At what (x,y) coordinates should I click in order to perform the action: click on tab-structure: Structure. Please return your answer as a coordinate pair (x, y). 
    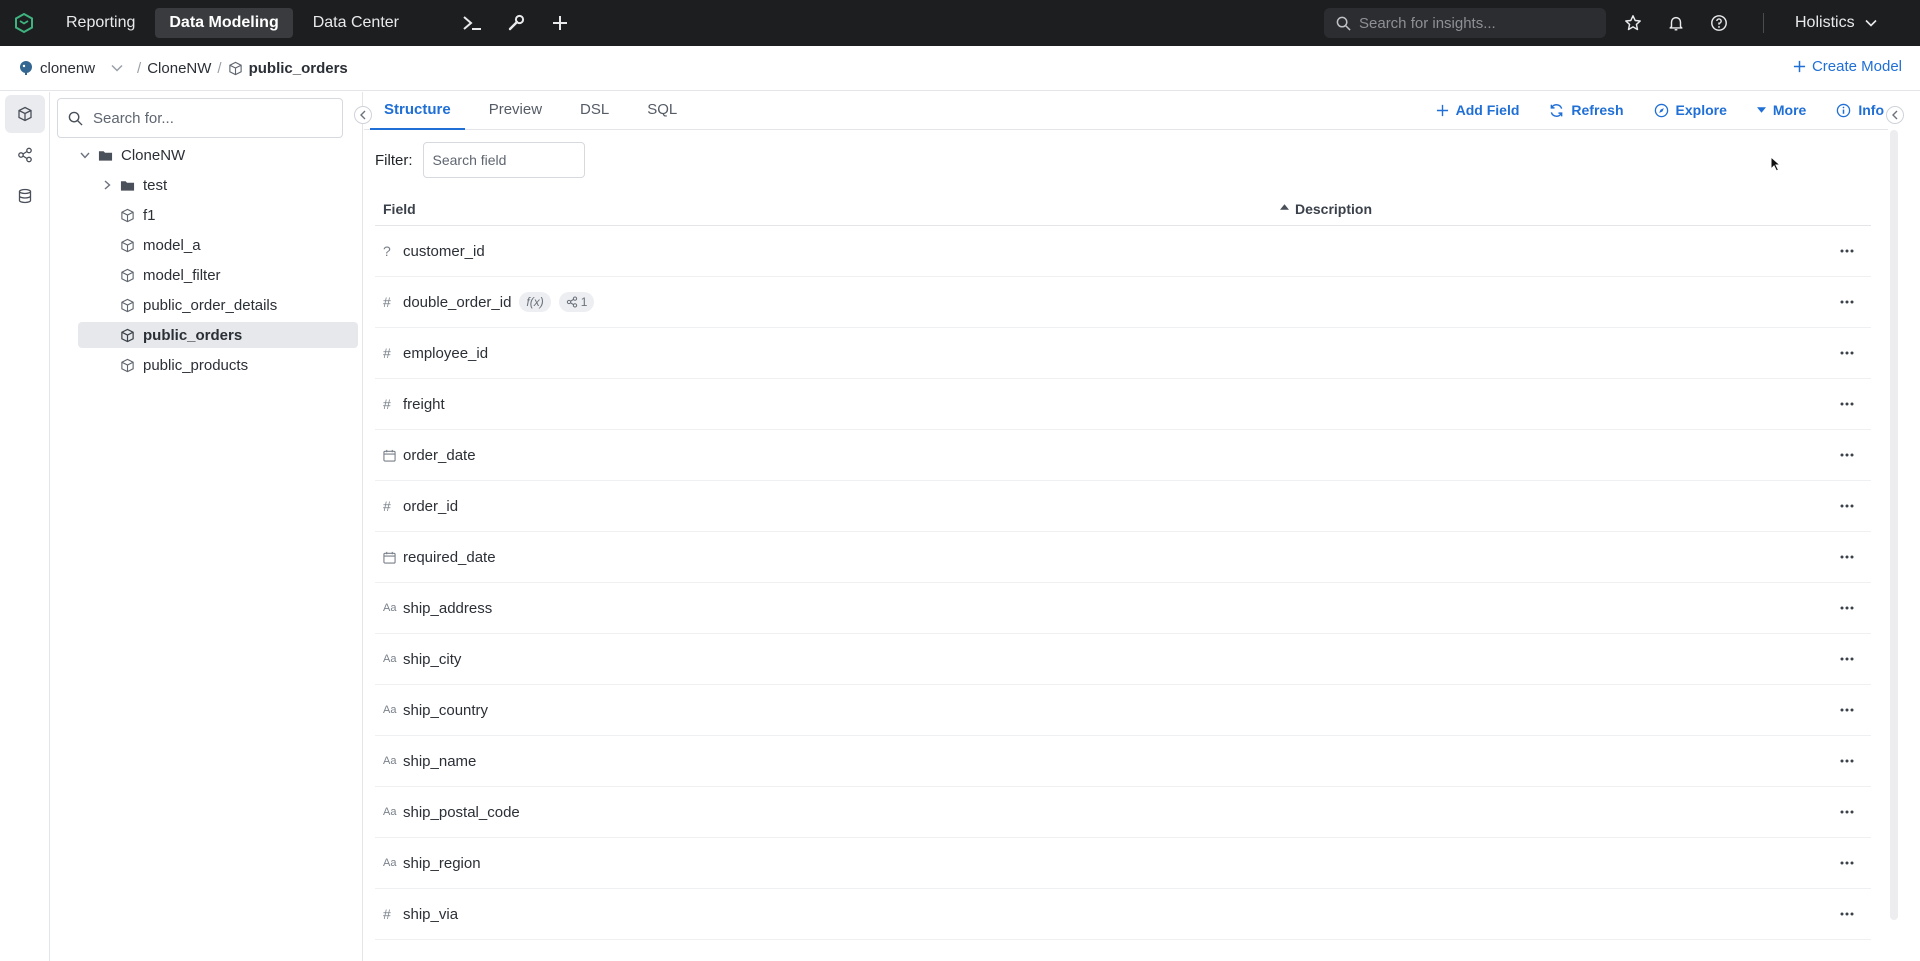
    Looking at the image, I should click on (417, 111).